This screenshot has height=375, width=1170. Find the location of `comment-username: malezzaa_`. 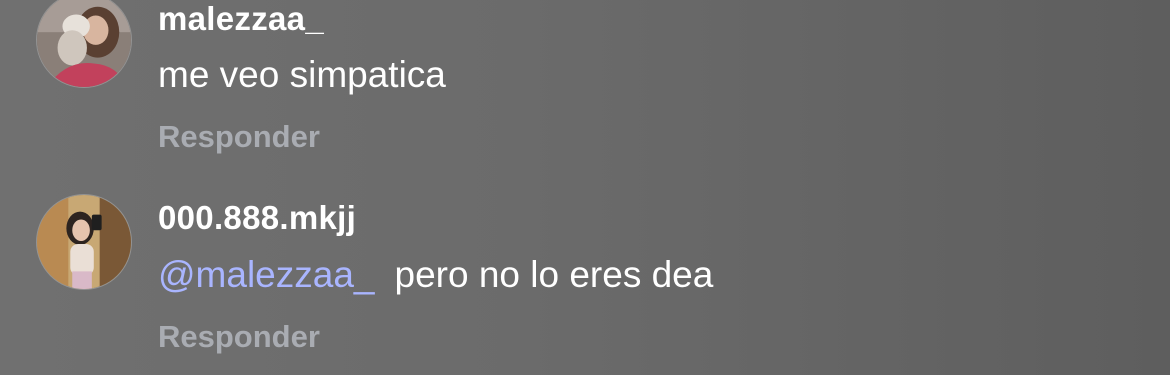

comment-username: malezzaa_ is located at coordinates (241, 19).